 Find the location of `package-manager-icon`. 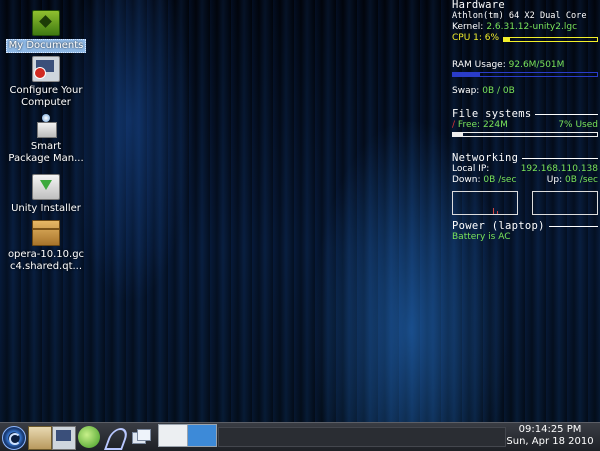

package-manager-icon is located at coordinates (46, 126).